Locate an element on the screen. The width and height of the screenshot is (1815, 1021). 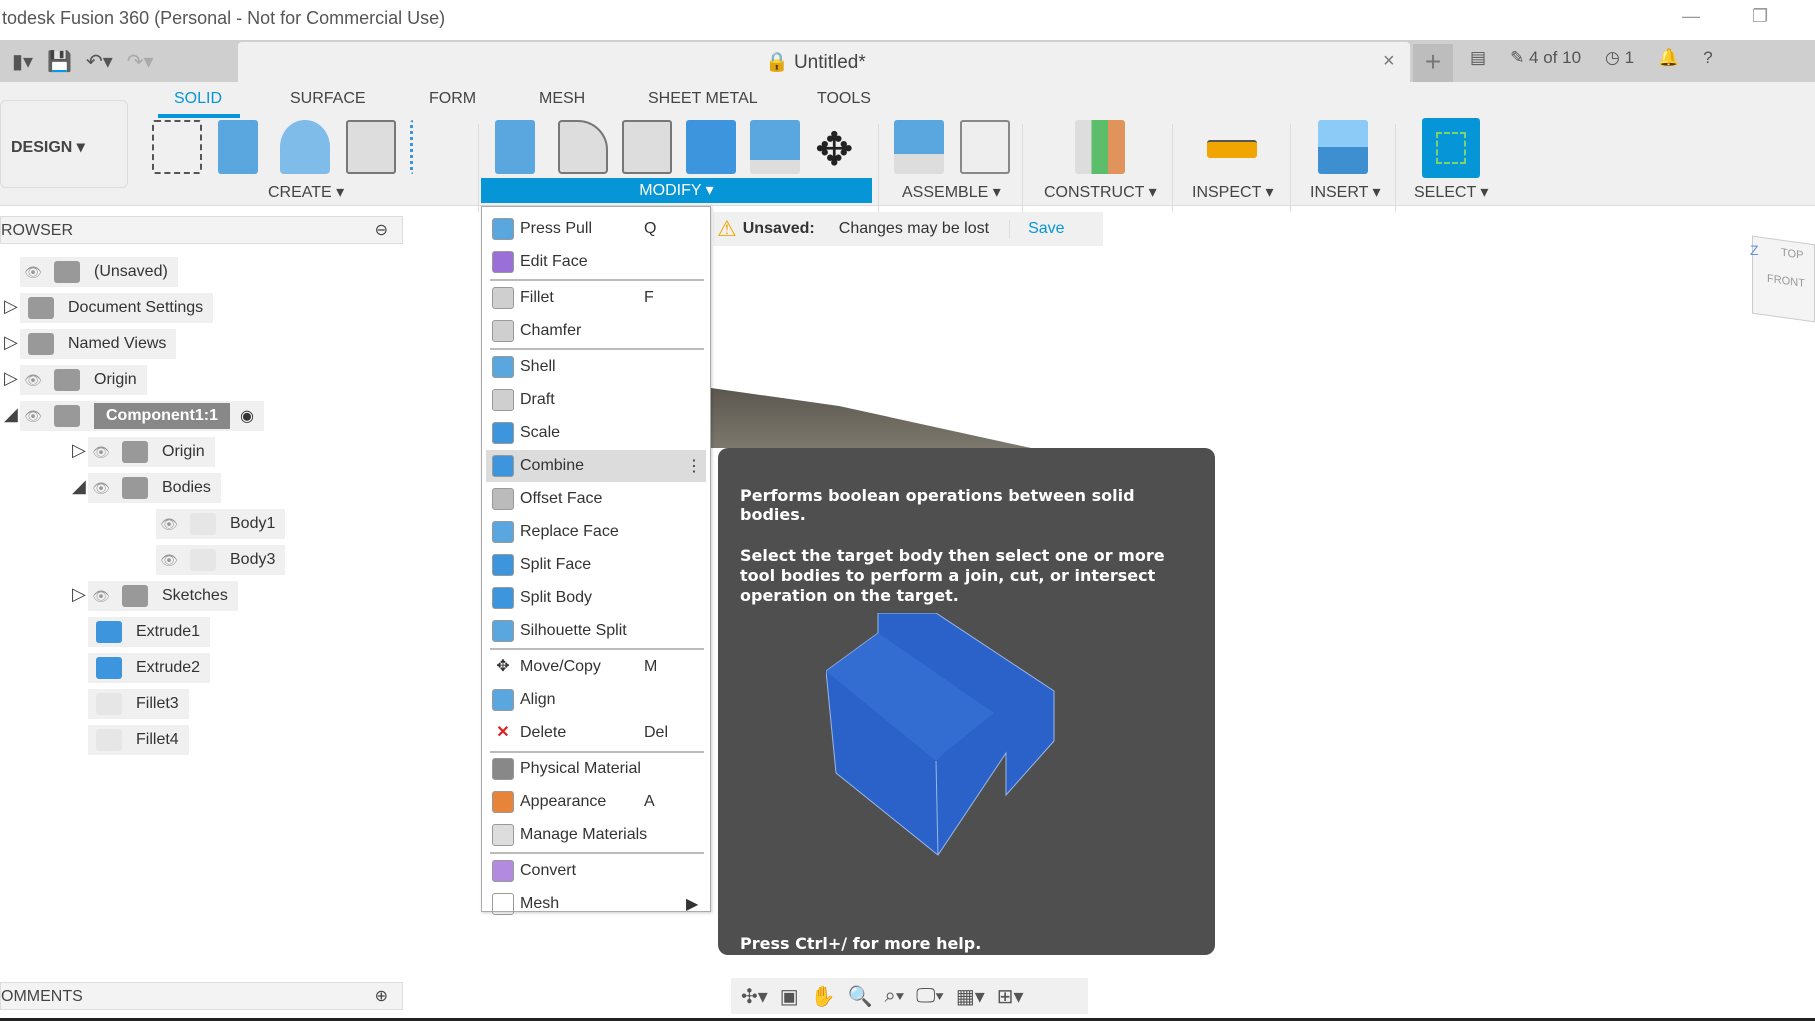
press-pull-icon is located at coordinates (515, 147).